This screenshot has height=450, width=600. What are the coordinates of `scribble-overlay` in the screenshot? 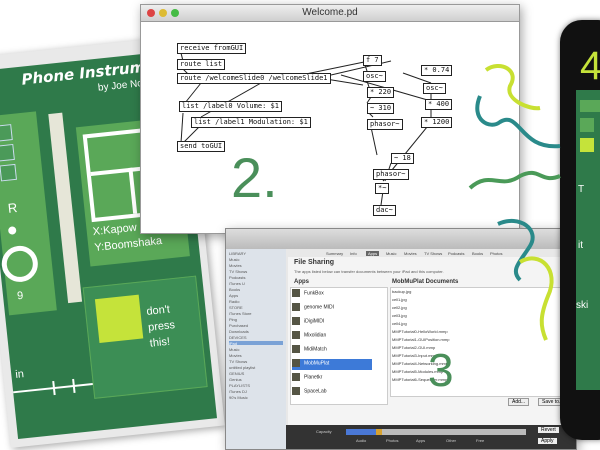 It's located at (514, 202).